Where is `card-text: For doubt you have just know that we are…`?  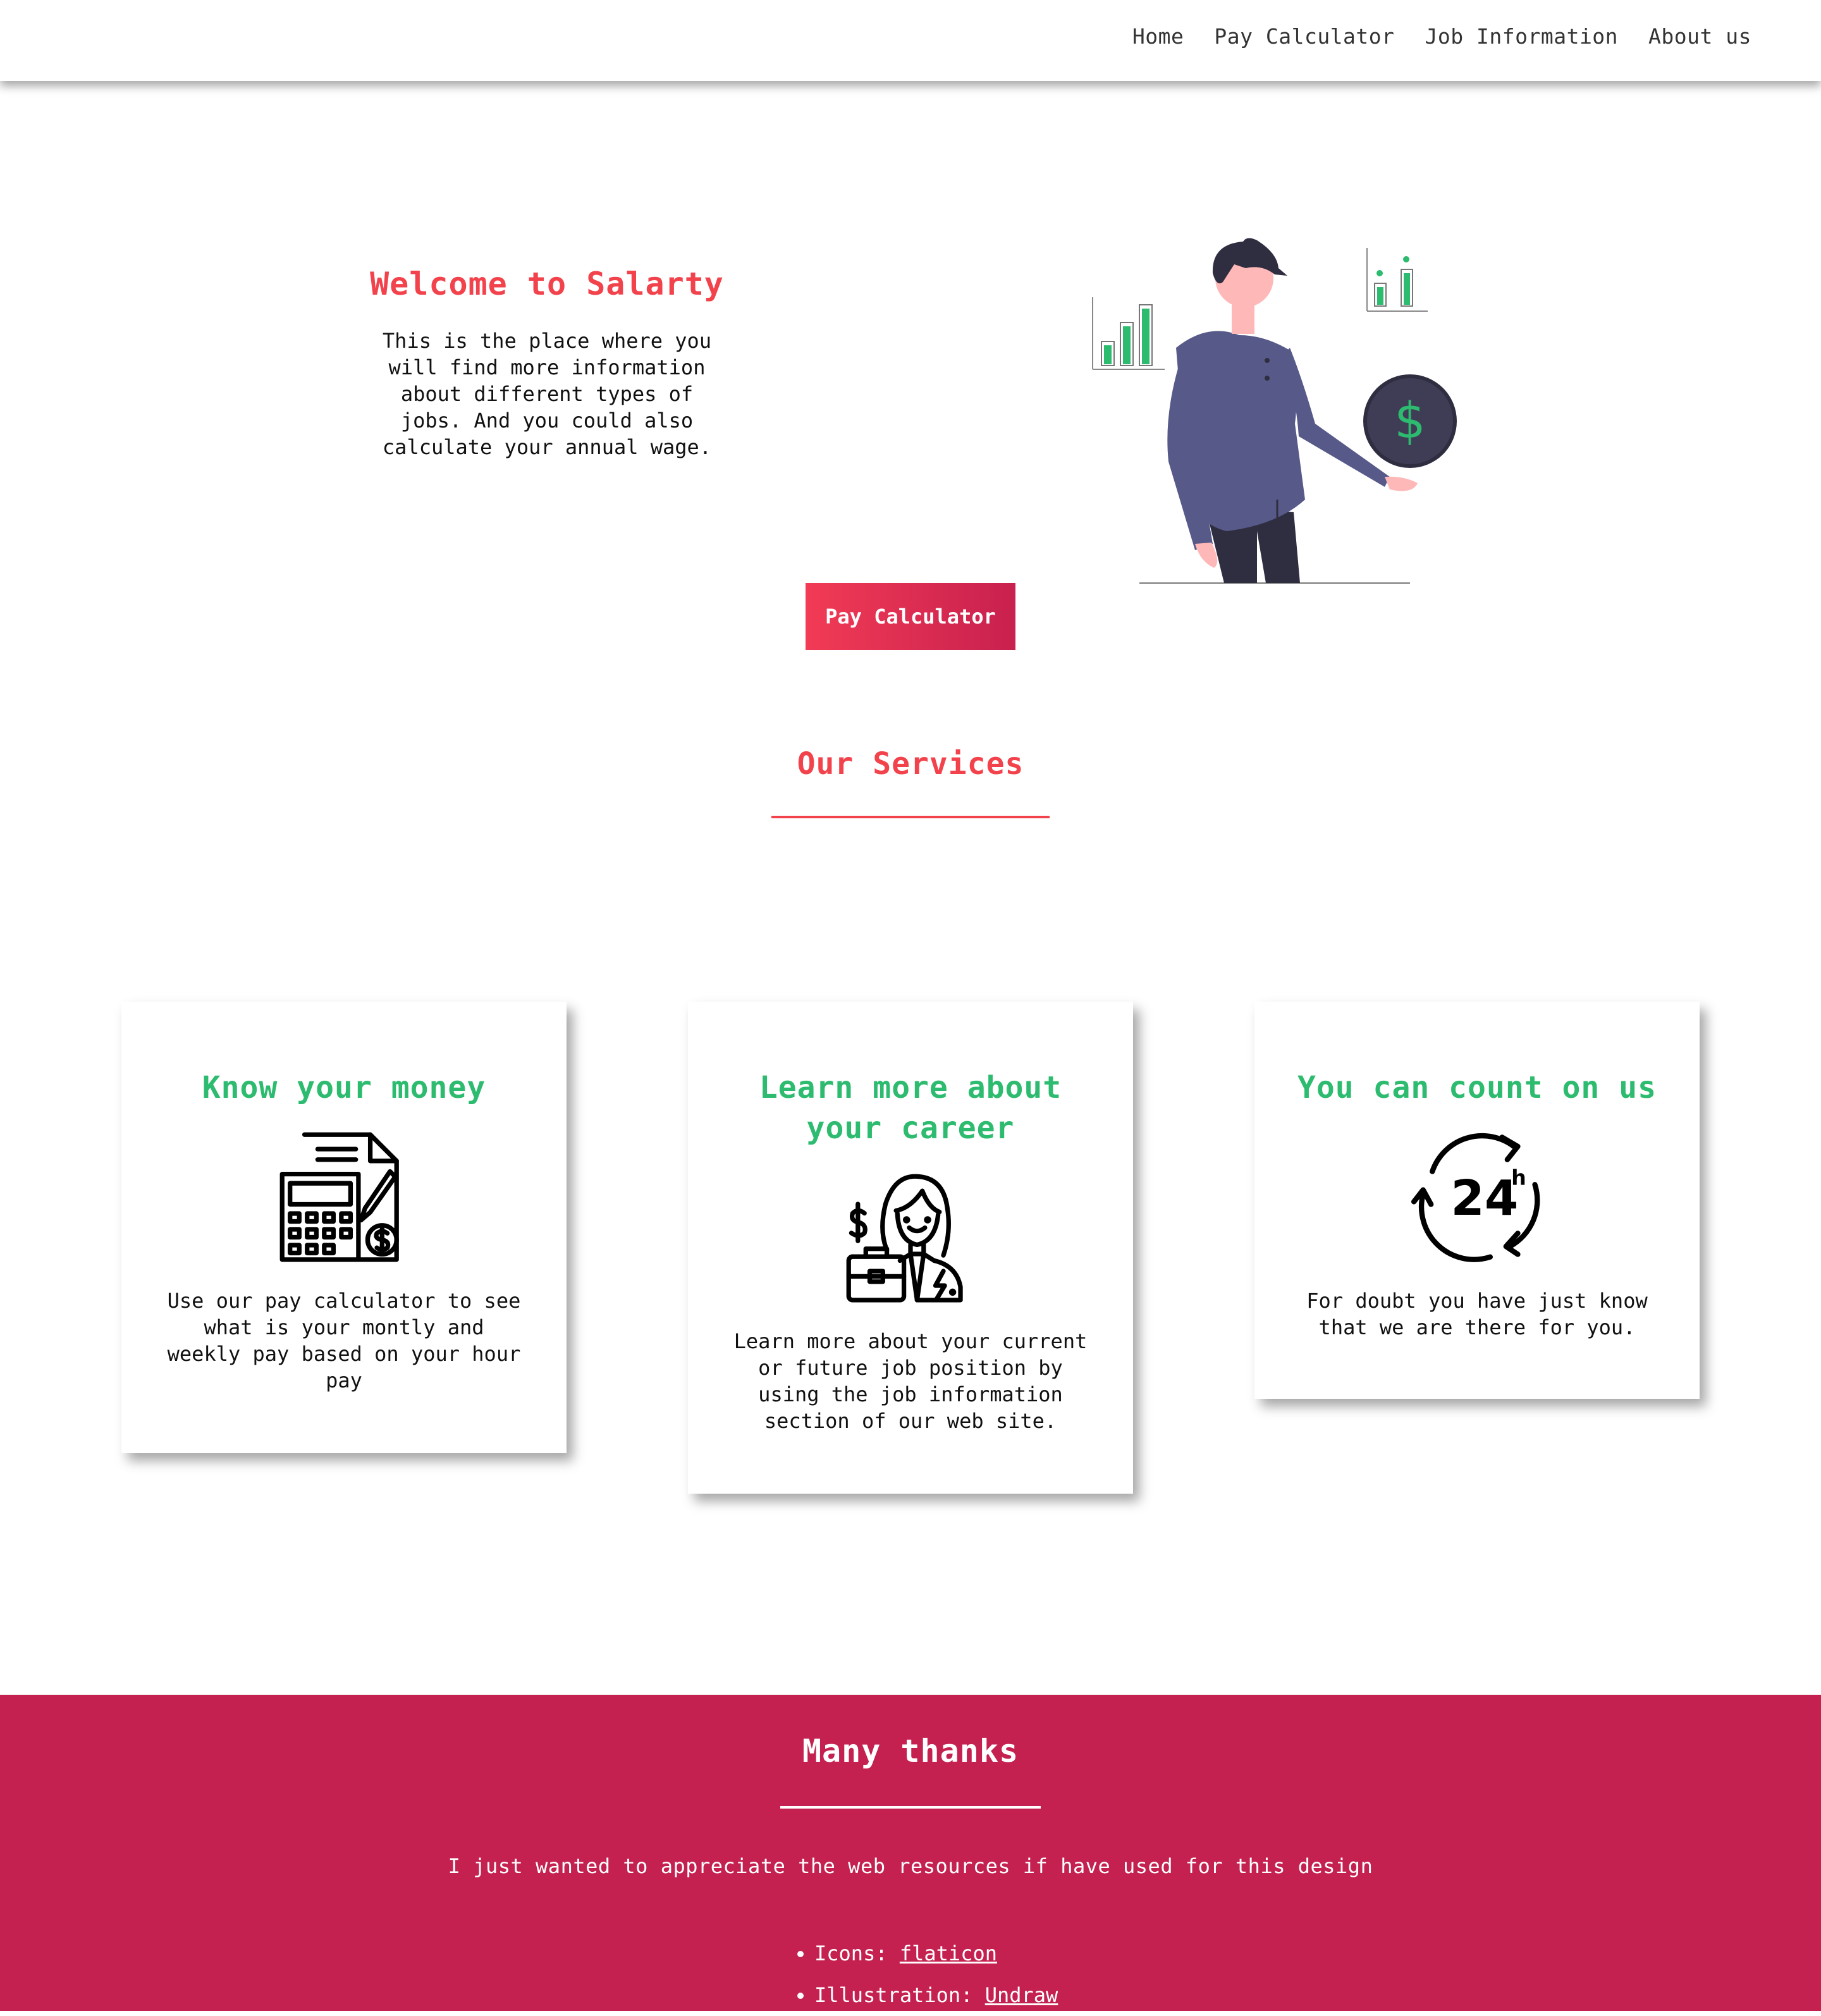
card-text: For doubt you have just know that we are… is located at coordinates (1477, 1314).